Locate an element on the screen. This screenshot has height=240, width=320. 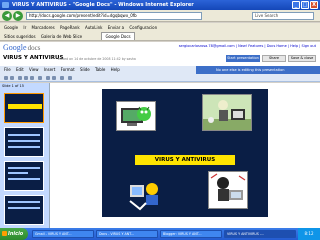
ie-icon is located at coordinates (5, 5).